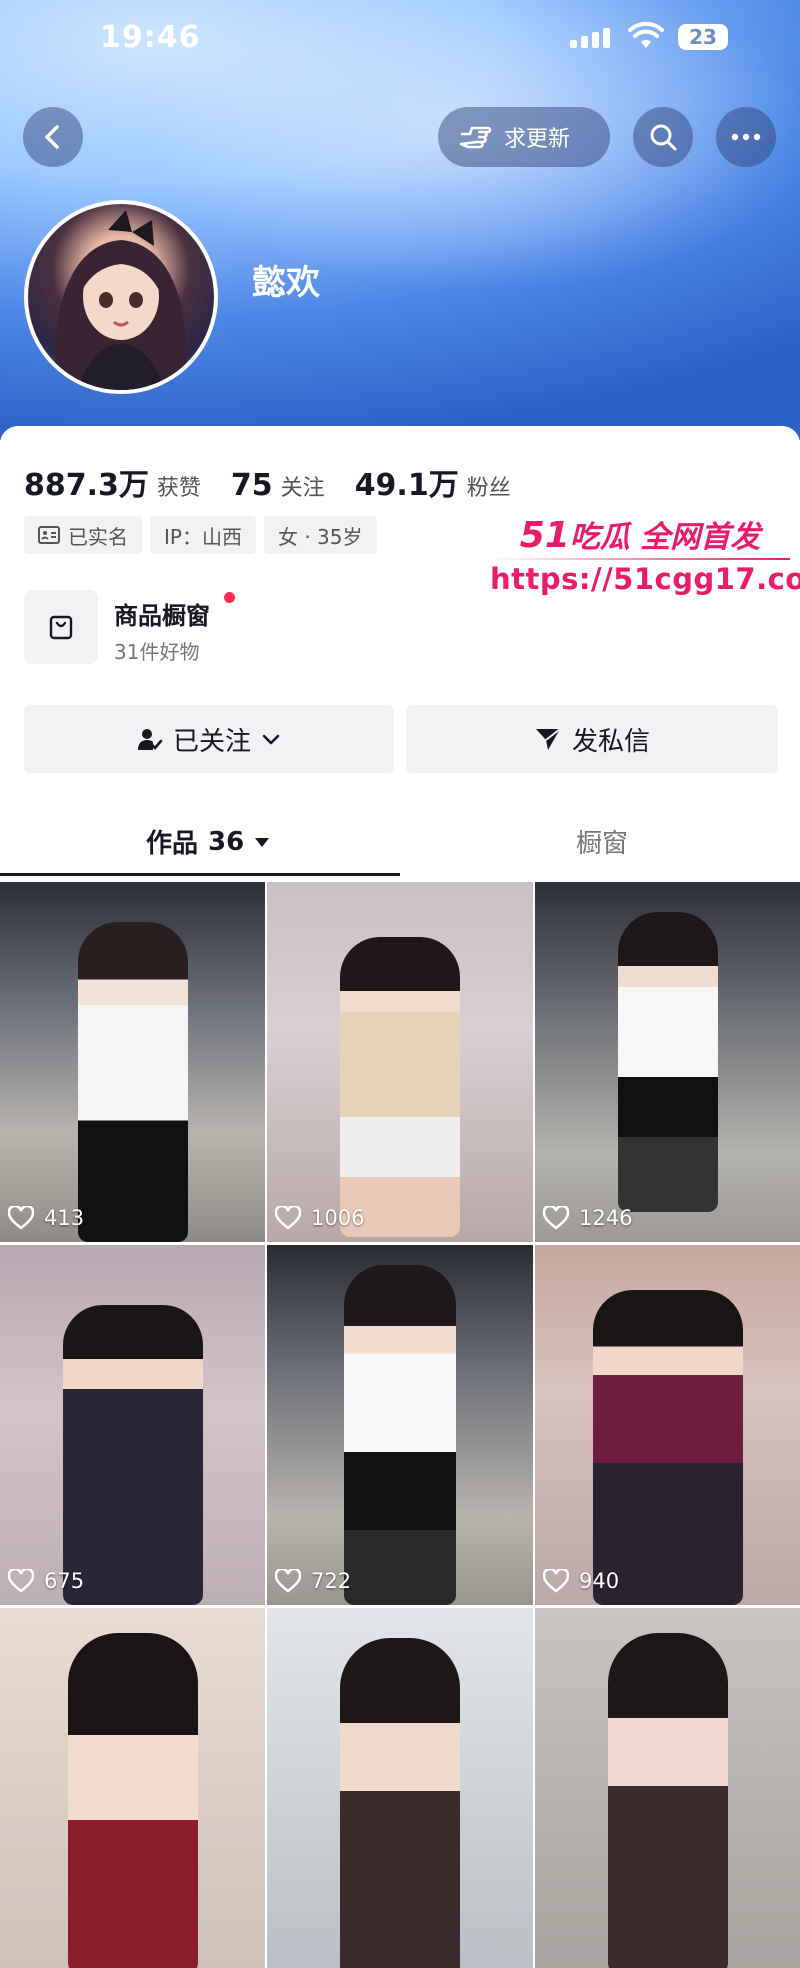 This screenshot has width=800, height=1968. I want to click on verified-tag: 已实名, so click(83, 535).